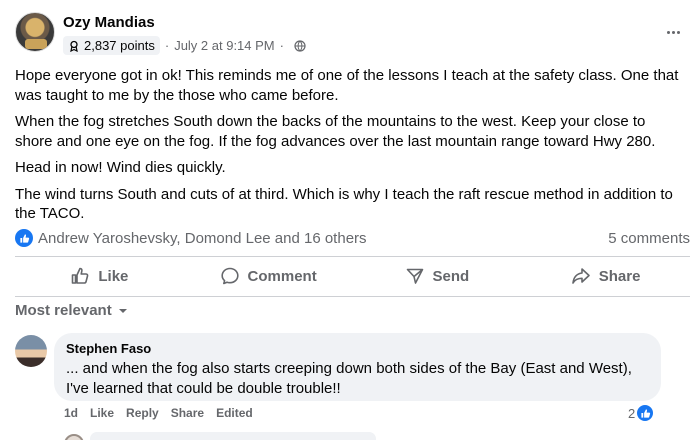  I want to click on post-meta: 2,837 points · July 2 at 9:14 PM ·, so click(184, 45).